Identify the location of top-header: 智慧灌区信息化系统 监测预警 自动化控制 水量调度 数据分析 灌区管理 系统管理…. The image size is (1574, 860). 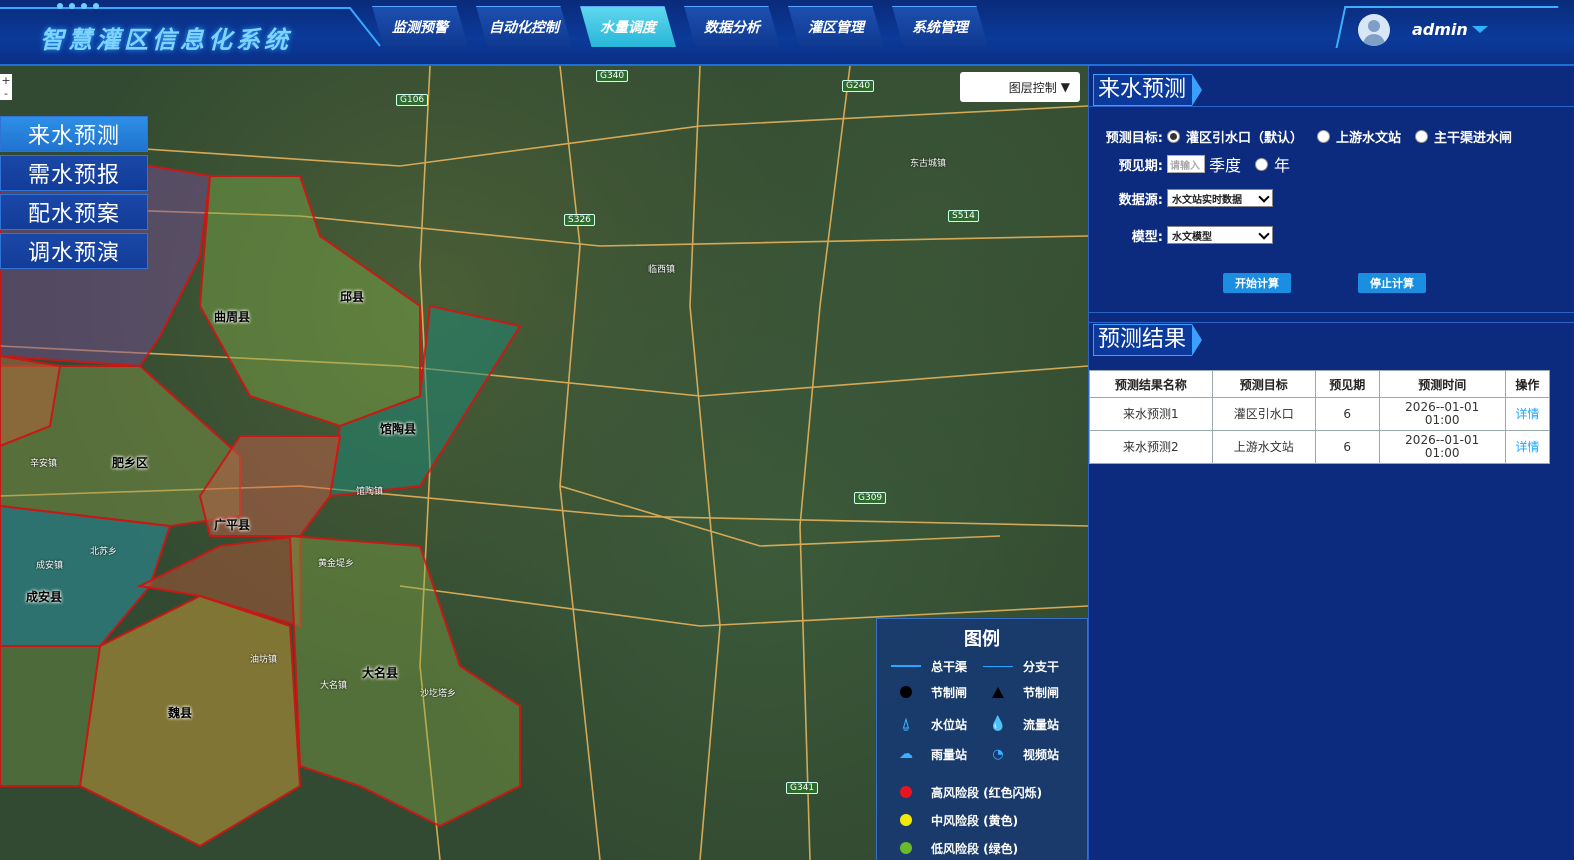
(787, 33).